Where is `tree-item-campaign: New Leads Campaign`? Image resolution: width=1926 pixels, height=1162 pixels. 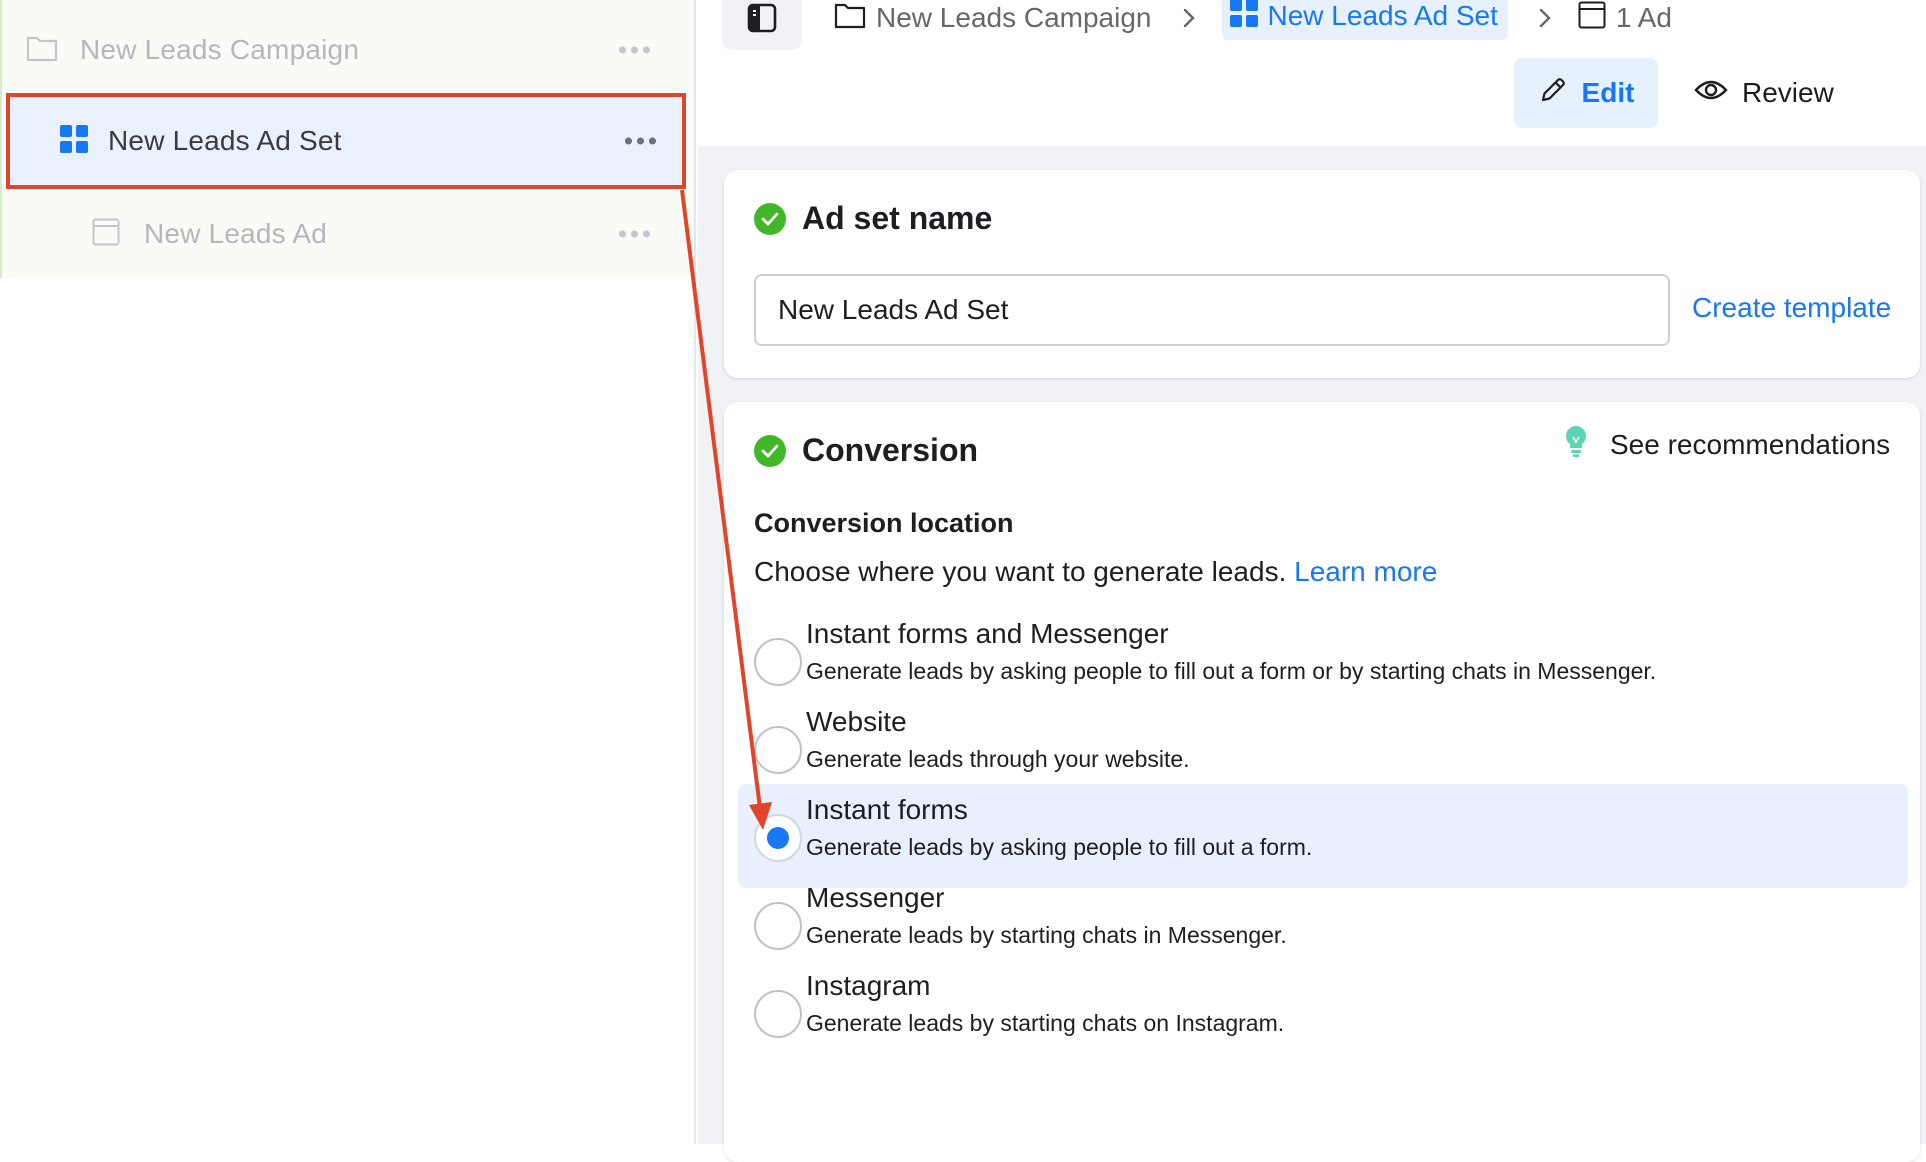 tree-item-campaign: New Leads Campaign is located at coordinates (347, 50).